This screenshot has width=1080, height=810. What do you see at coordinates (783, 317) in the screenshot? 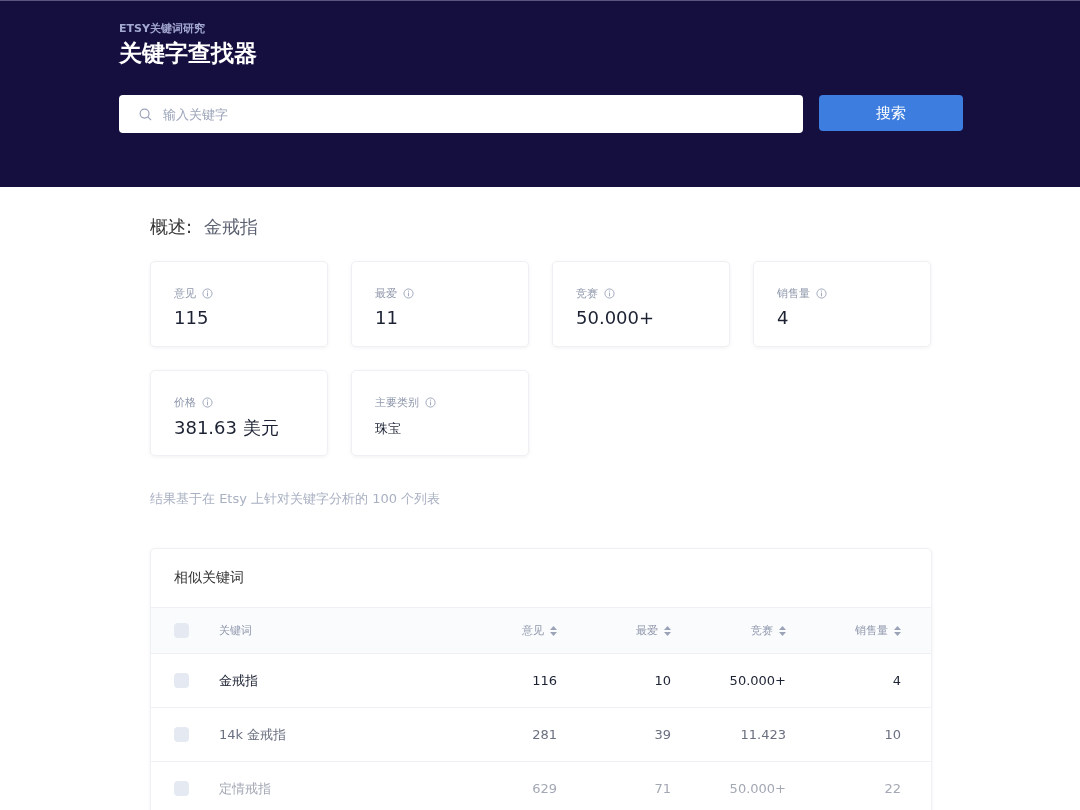
I see `stat-value: 4` at bounding box center [783, 317].